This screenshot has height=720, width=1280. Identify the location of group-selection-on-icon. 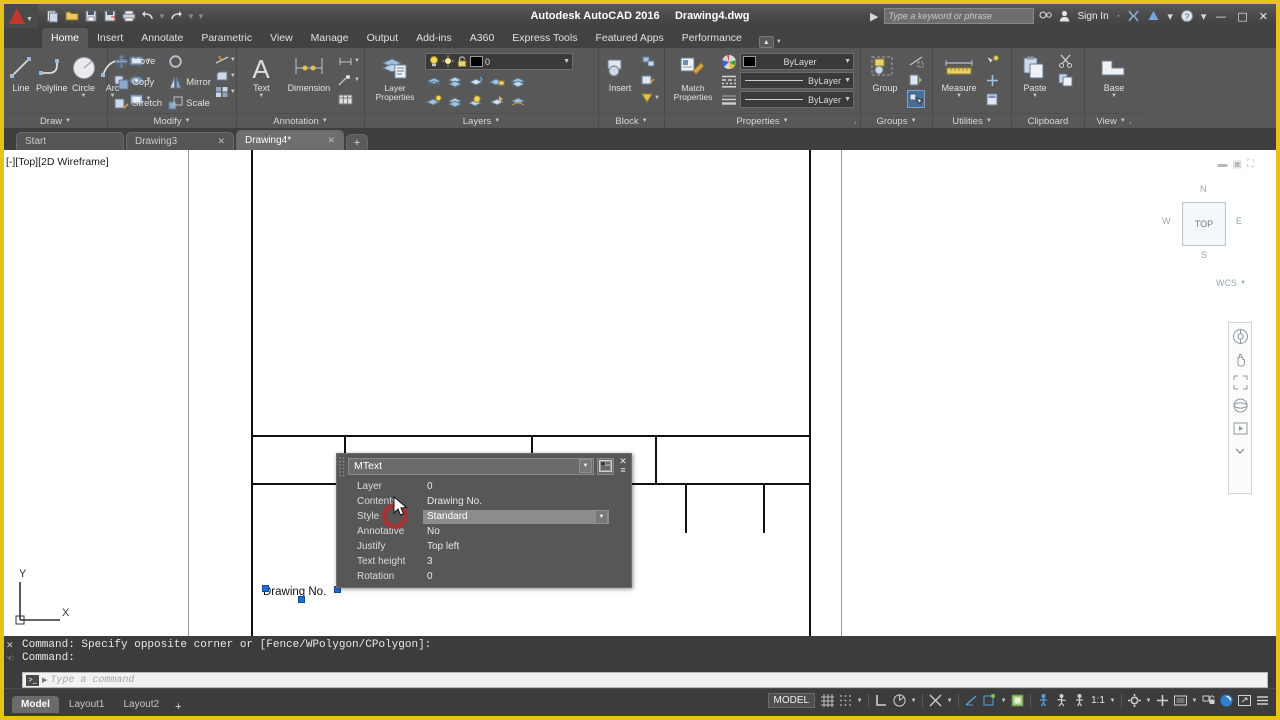
(916, 99).